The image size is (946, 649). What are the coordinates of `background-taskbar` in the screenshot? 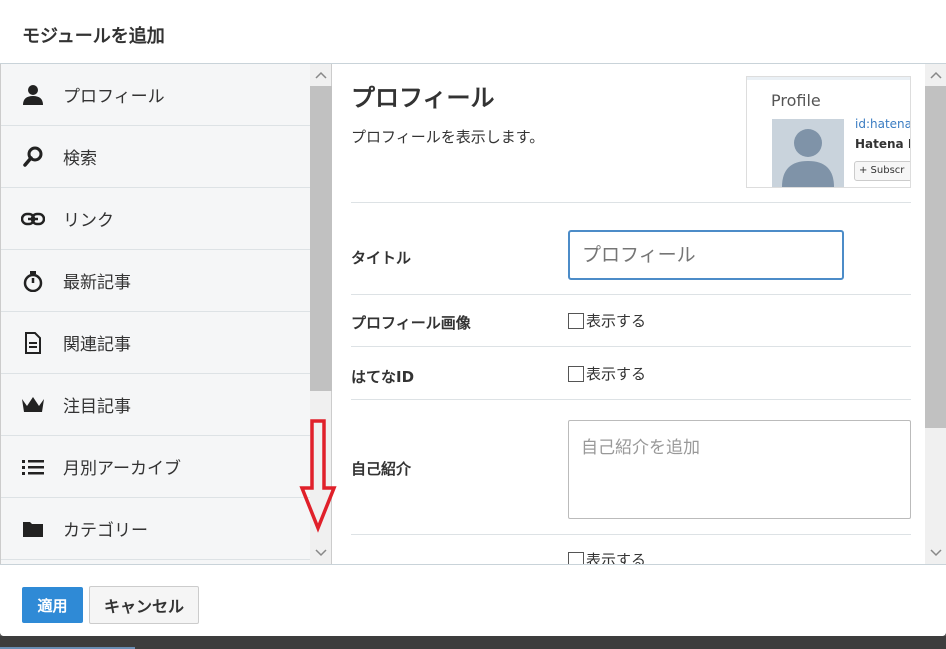 It's located at (473, 642).